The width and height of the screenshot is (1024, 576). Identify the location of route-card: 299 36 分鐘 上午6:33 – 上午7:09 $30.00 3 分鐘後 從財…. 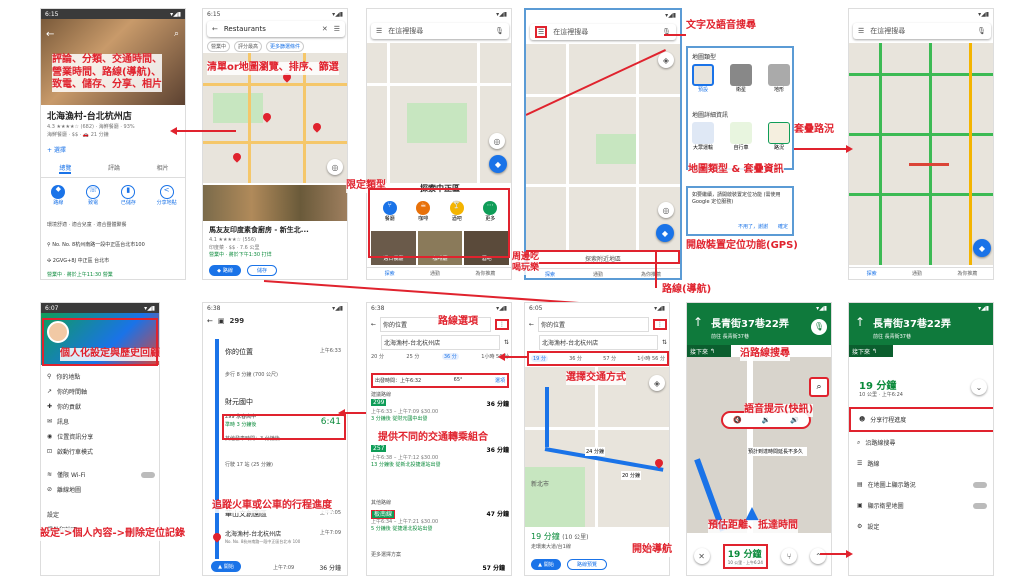
(440, 410).